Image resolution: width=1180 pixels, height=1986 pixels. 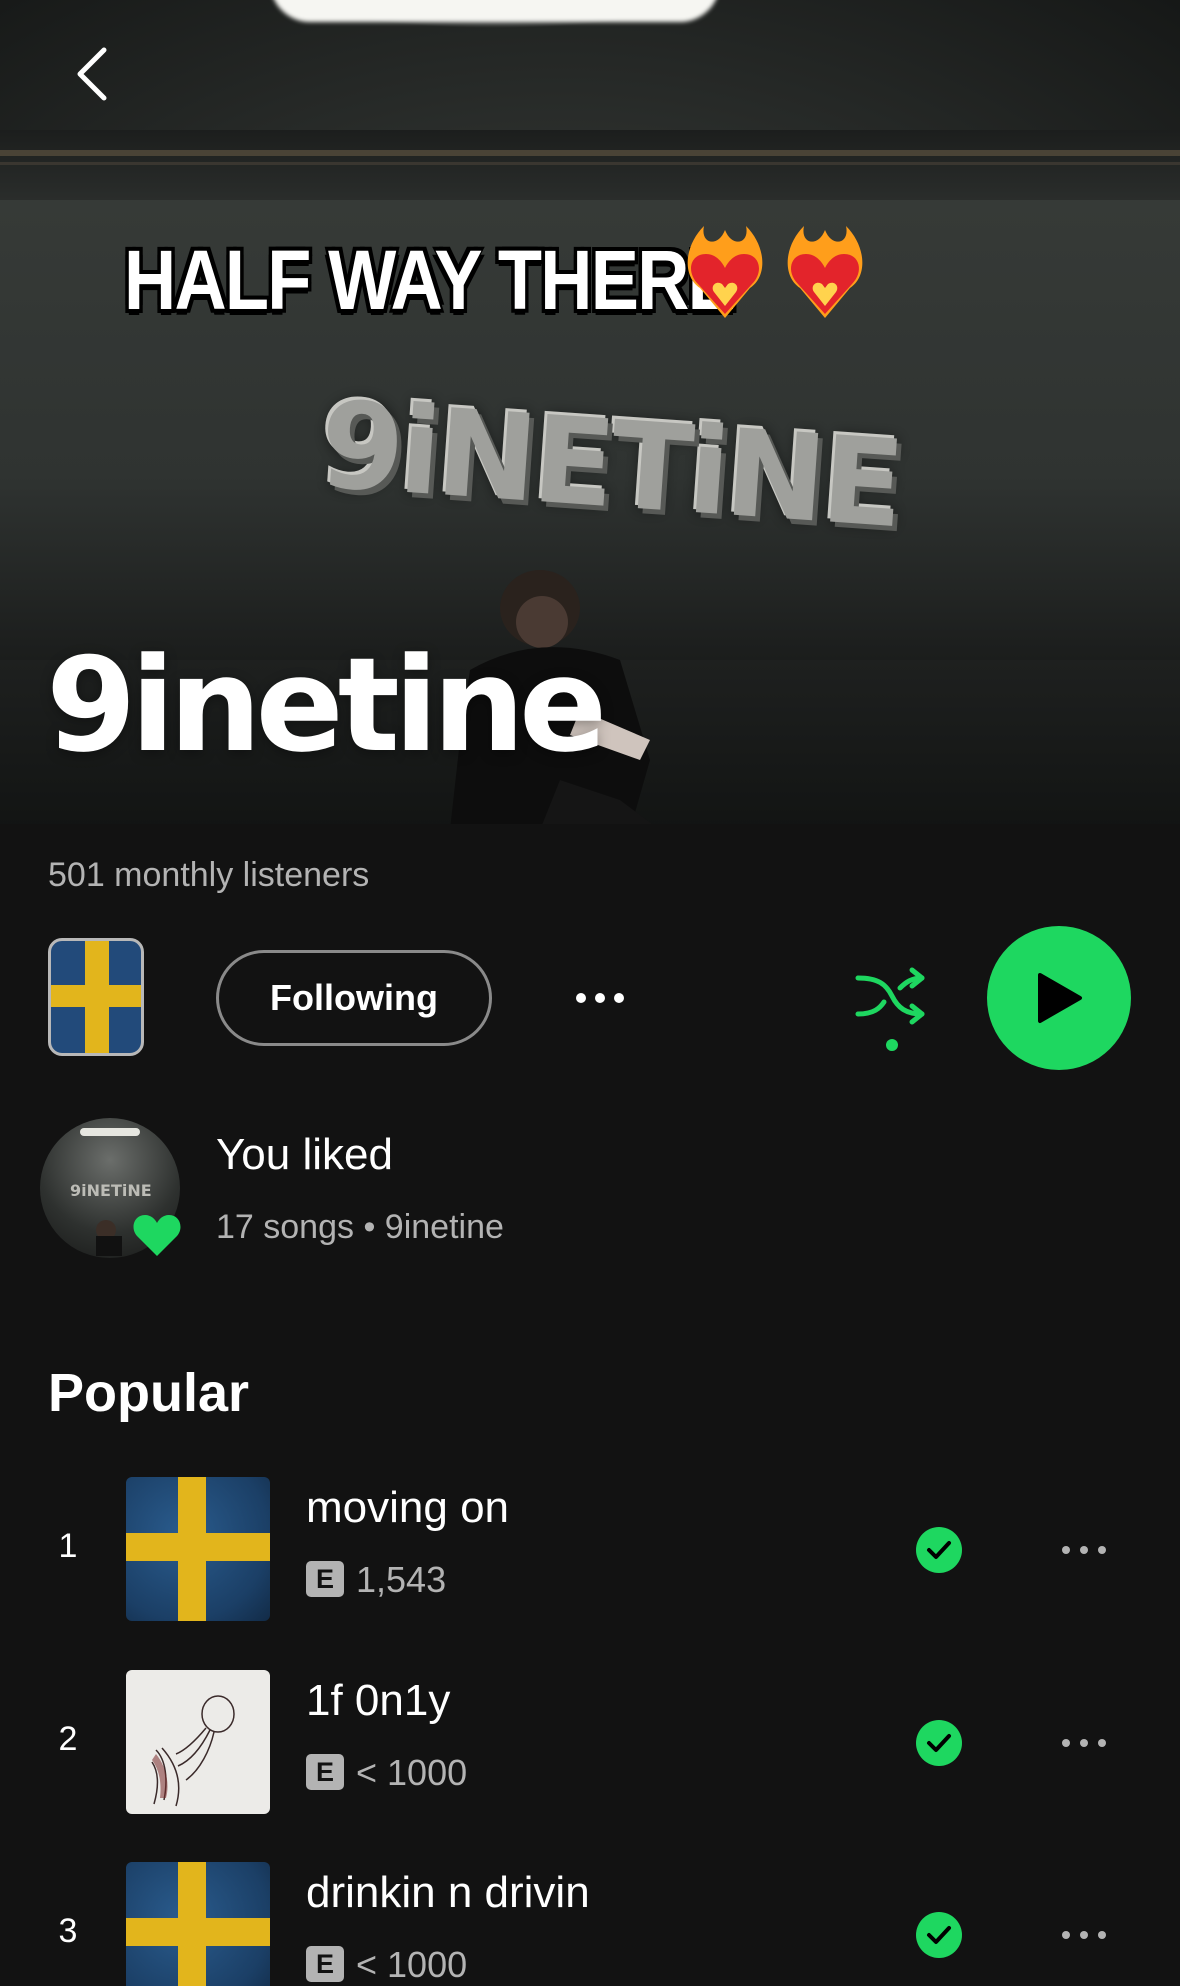 I want to click on liked-title: You liked, so click(x=304, y=1155).